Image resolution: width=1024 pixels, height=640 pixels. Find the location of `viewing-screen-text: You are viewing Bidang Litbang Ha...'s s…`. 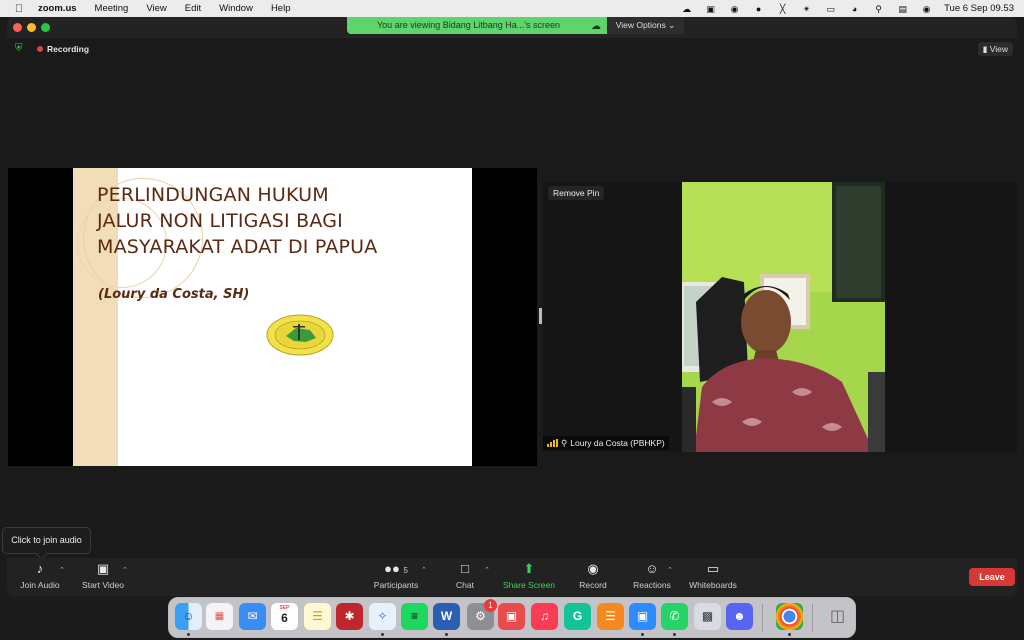

viewing-screen-text: You are viewing Bidang Litbang Ha...'s s… is located at coordinates (469, 25).